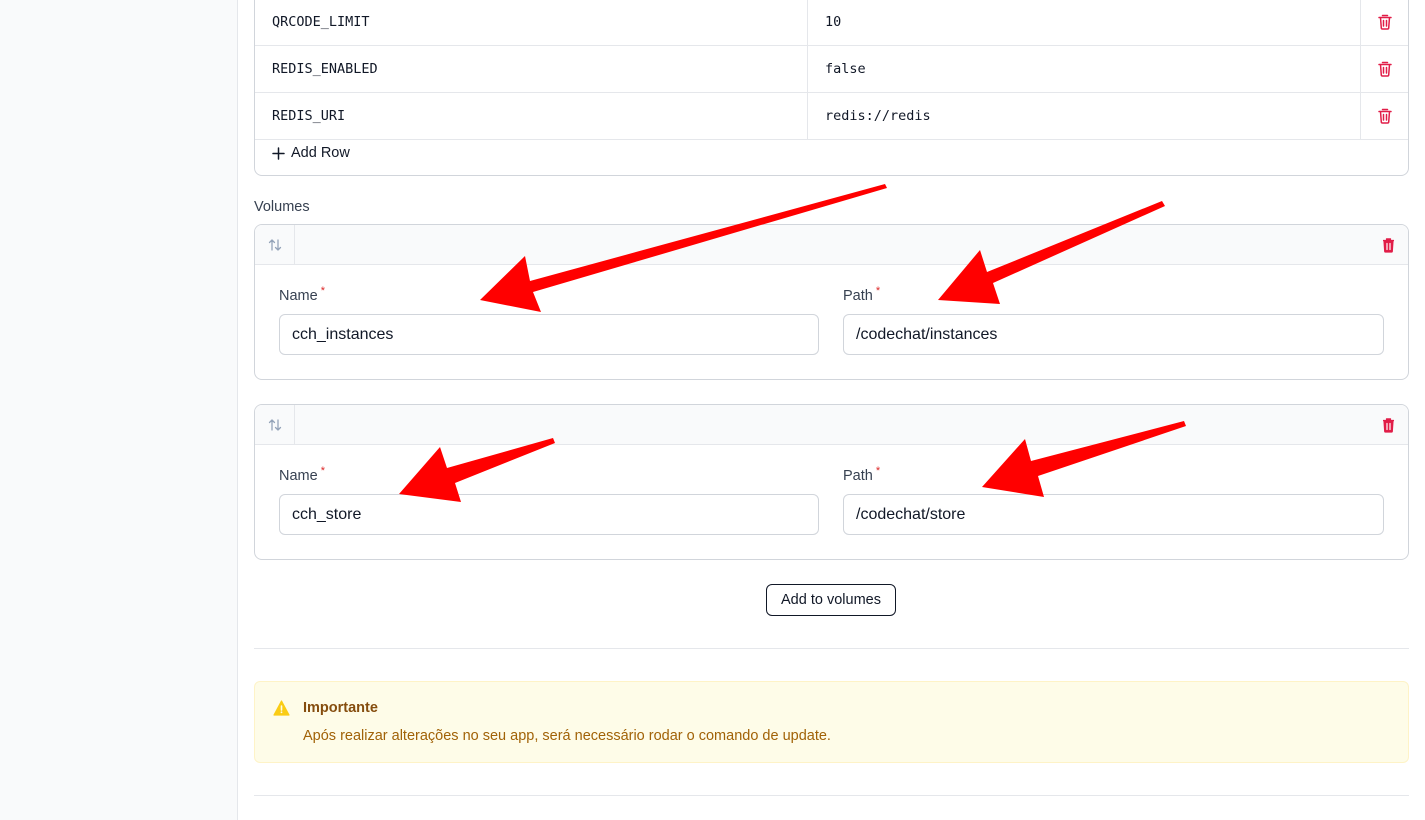 The height and width of the screenshot is (820, 1425). I want to click on env-value: 10, so click(833, 23).